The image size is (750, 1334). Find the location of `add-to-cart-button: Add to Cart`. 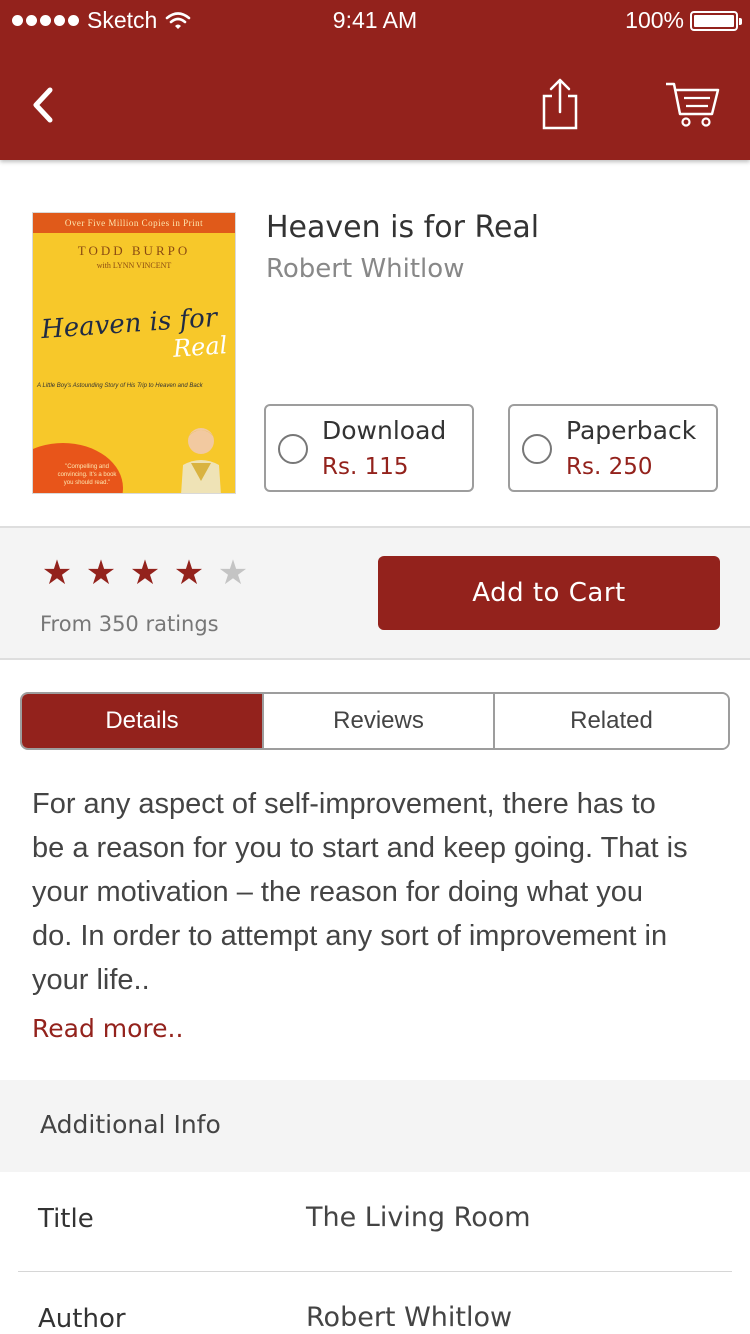

add-to-cart-button: Add to Cart is located at coordinates (549, 593).